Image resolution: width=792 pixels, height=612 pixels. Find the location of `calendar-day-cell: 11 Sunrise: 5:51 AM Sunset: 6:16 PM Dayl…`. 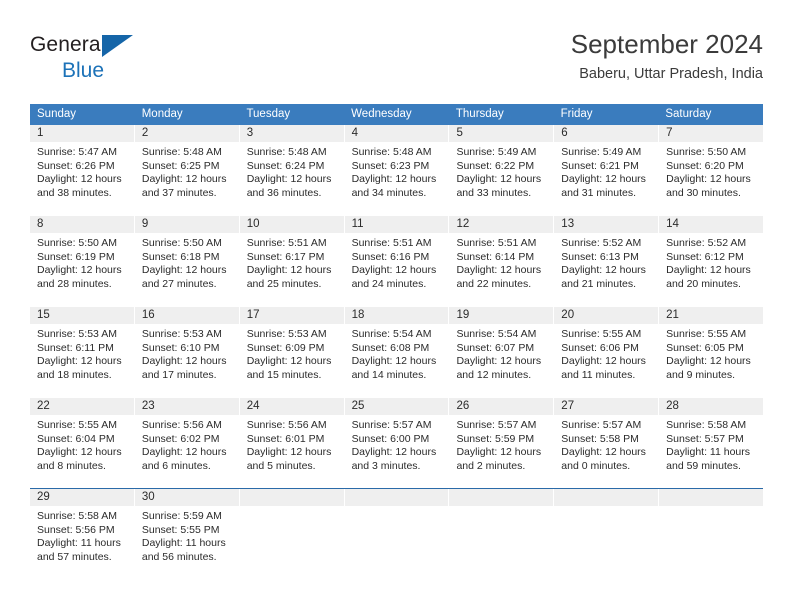

calendar-day-cell: 11 Sunrise: 5:51 AM Sunset: 6:16 PM Dayl… is located at coordinates (397, 261).